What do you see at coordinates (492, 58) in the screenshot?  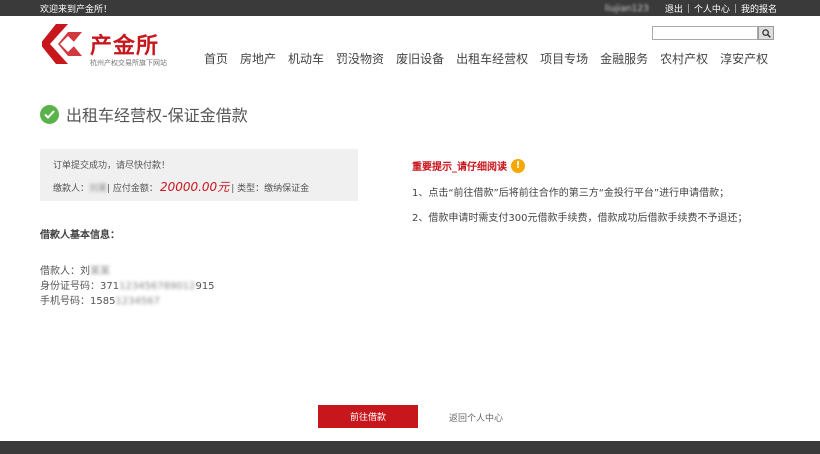 I see `nav-item-taxi-rights: 出租车经营权` at bounding box center [492, 58].